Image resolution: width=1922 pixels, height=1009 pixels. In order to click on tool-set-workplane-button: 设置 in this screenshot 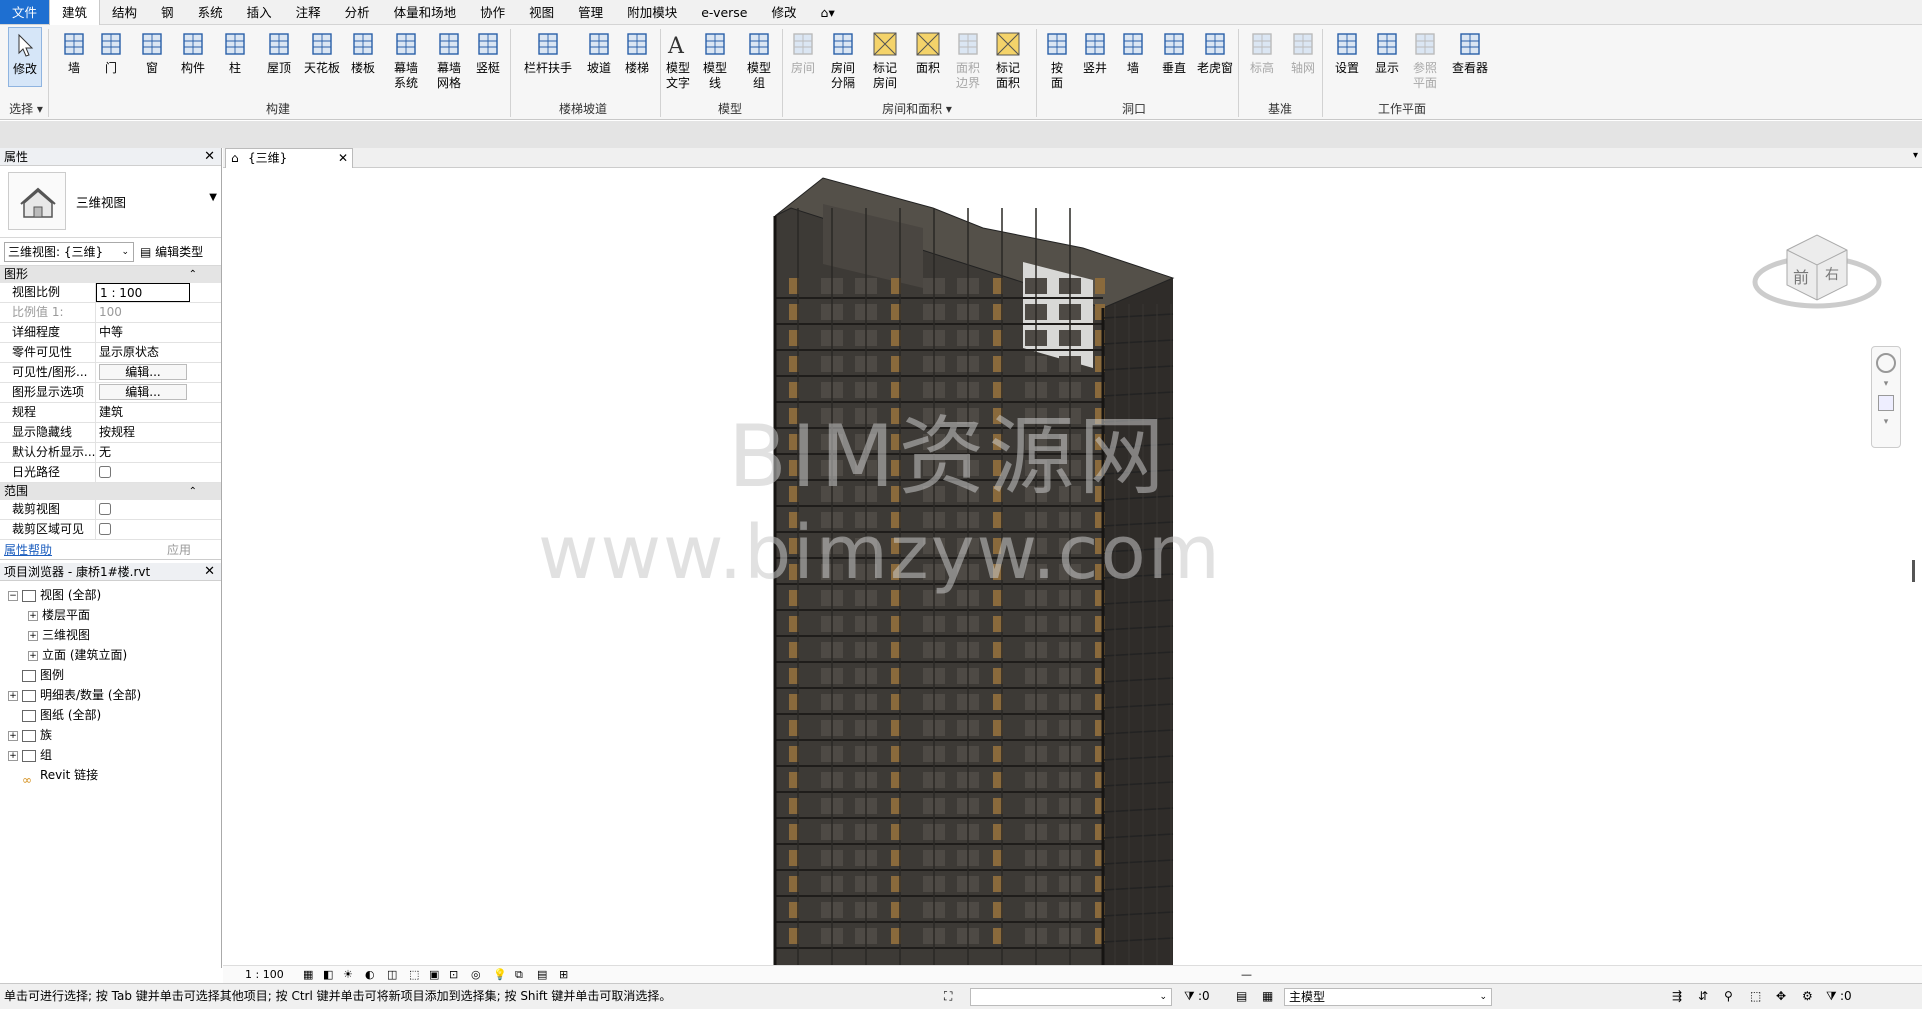, I will do `click(1347, 51)`.